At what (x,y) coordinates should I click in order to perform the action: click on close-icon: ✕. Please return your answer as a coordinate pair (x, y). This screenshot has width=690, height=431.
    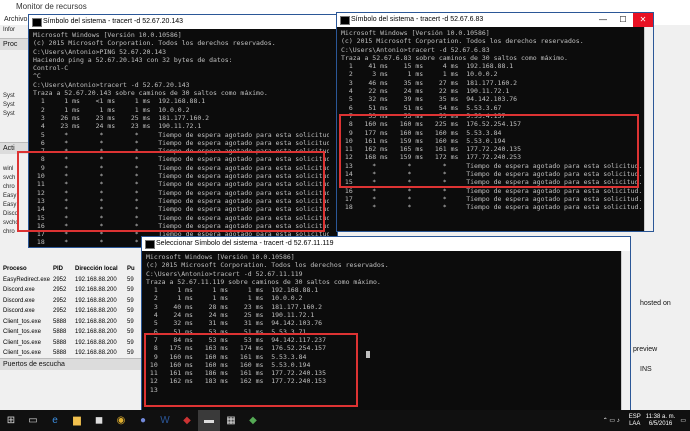
    Looking at the image, I should click on (643, 20).